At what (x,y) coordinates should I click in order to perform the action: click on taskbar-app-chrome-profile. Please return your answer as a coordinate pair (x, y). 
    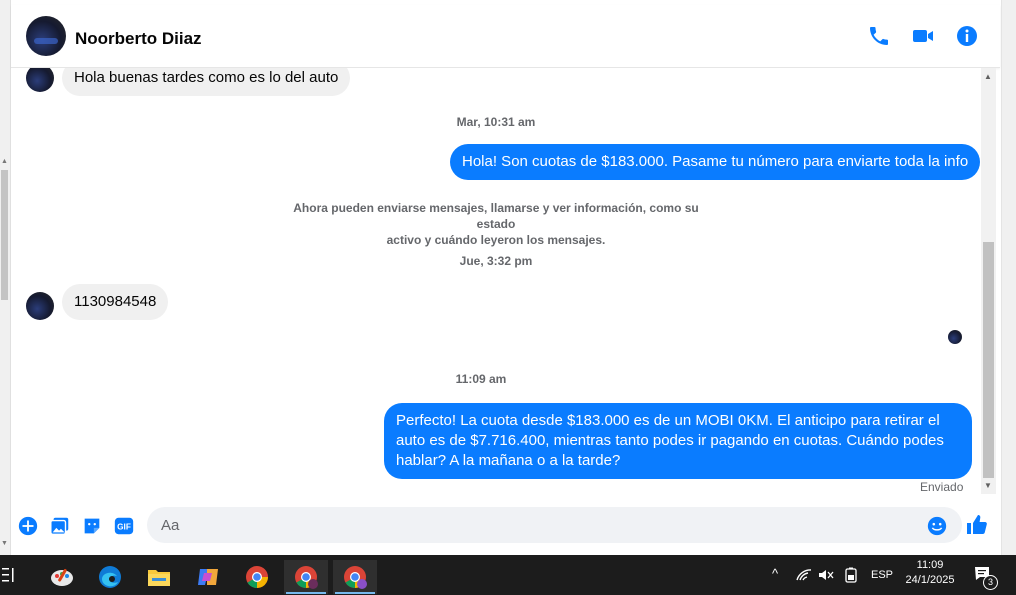
    Looking at the image, I should click on (306, 577).